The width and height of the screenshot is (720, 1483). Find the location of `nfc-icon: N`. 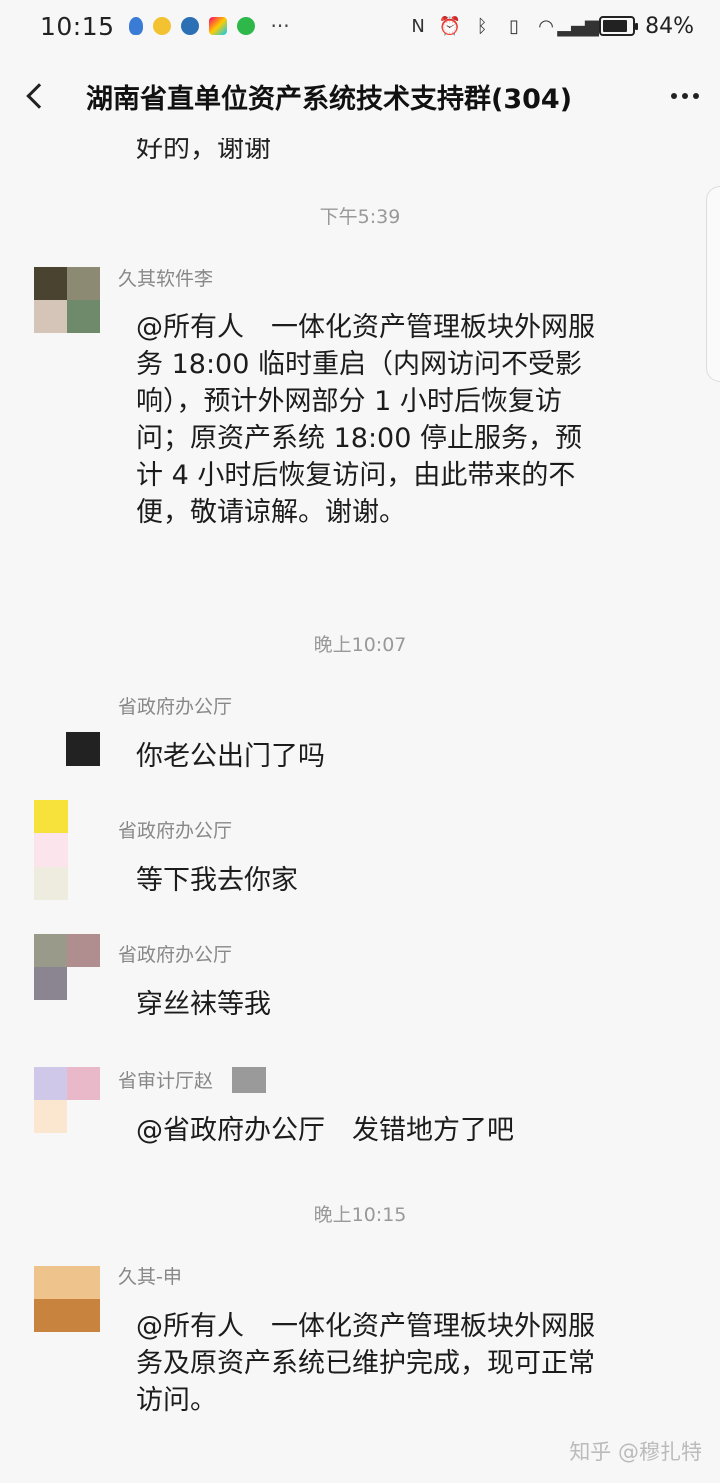

nfc-icon: N is located at coordinates (418, 26).